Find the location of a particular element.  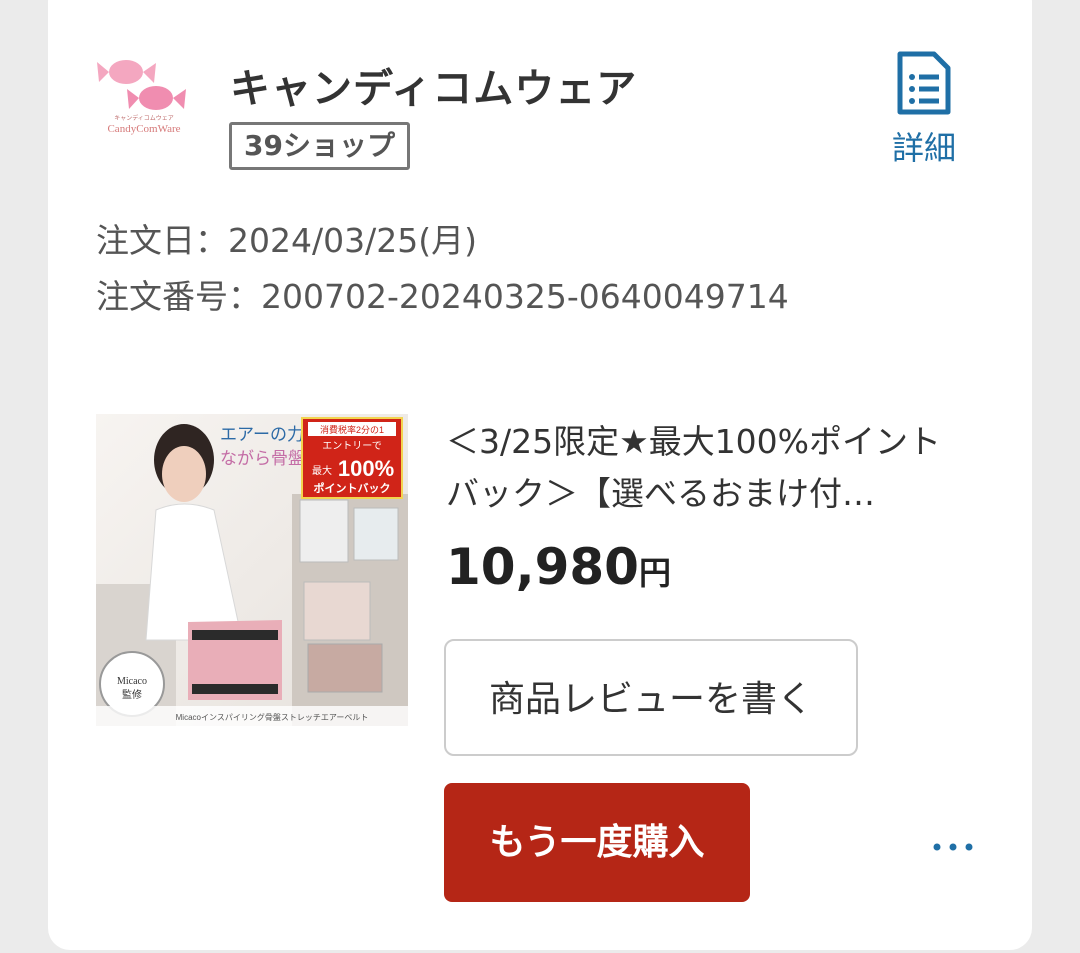

shop-name: キャンディコムウェア is located at coordinates (433, 85).